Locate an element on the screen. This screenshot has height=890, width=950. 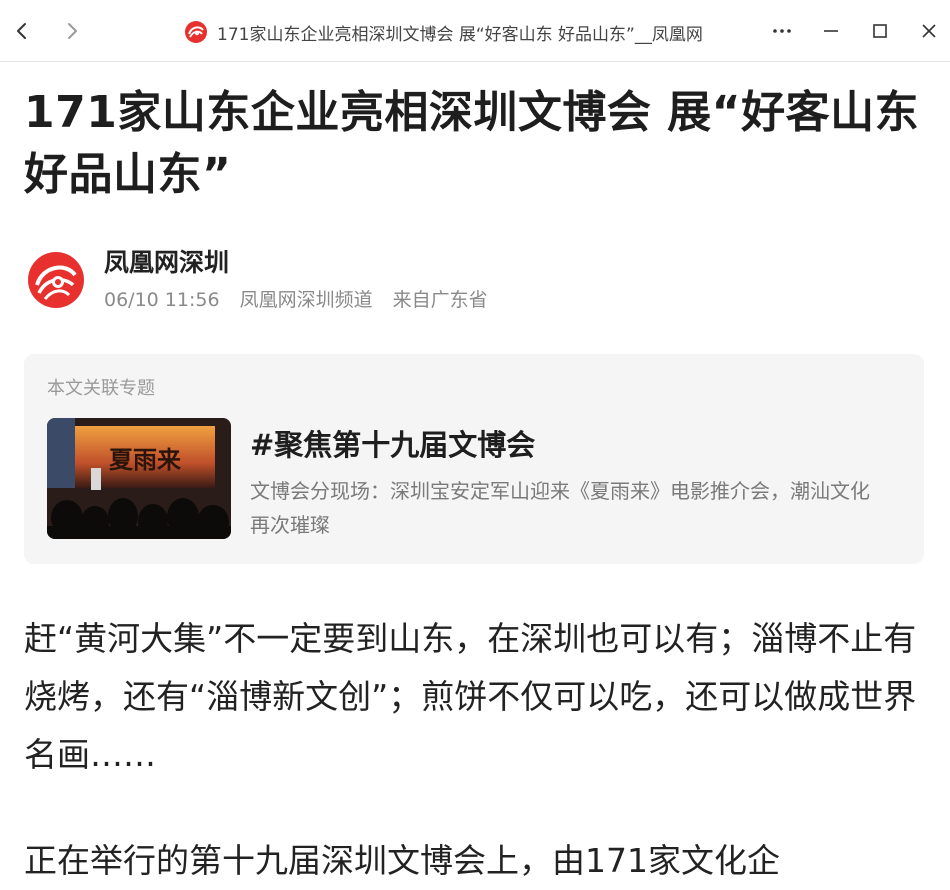
thumbnail-title: 夏雨来 is located at coordinates (145, 459).